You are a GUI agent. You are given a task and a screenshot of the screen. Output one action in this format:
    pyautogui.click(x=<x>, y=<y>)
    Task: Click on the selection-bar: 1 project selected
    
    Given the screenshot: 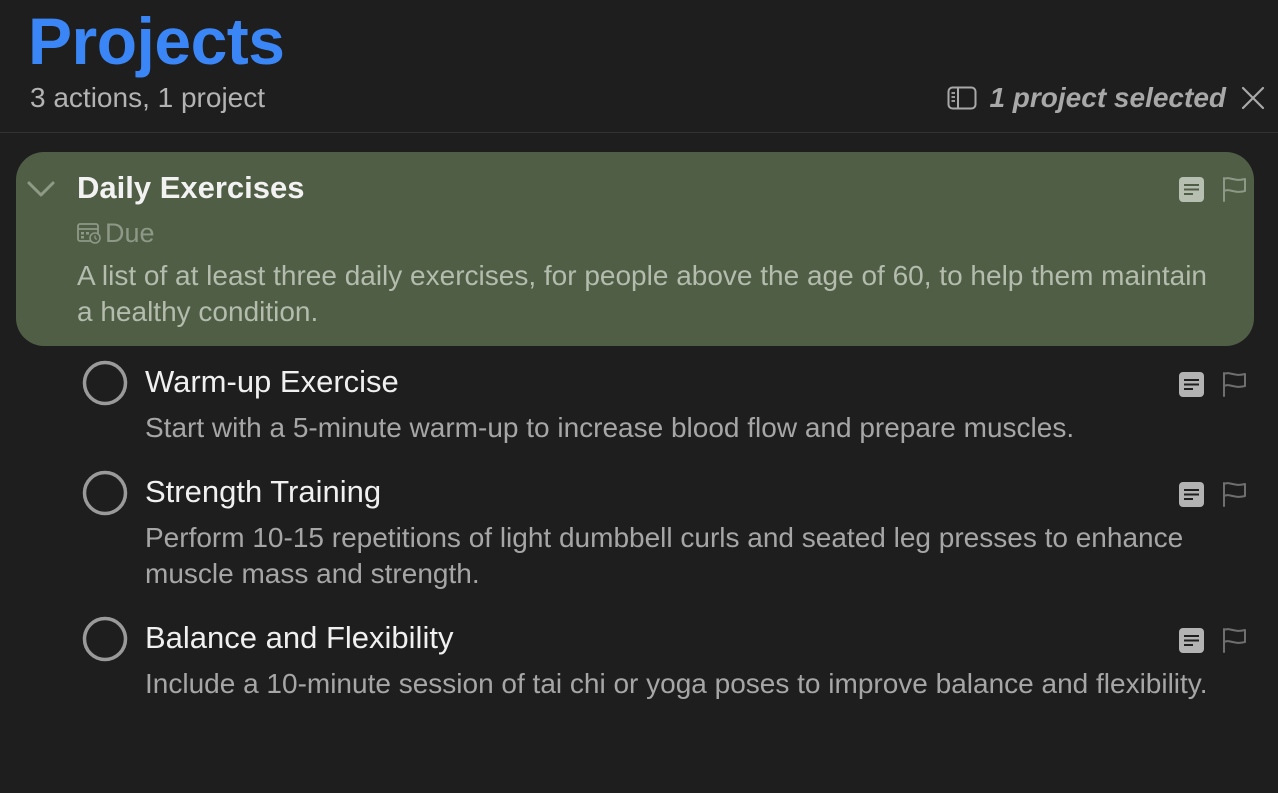 What is the action you would take?
    pyautogui.click(x=1107, y=98)
    